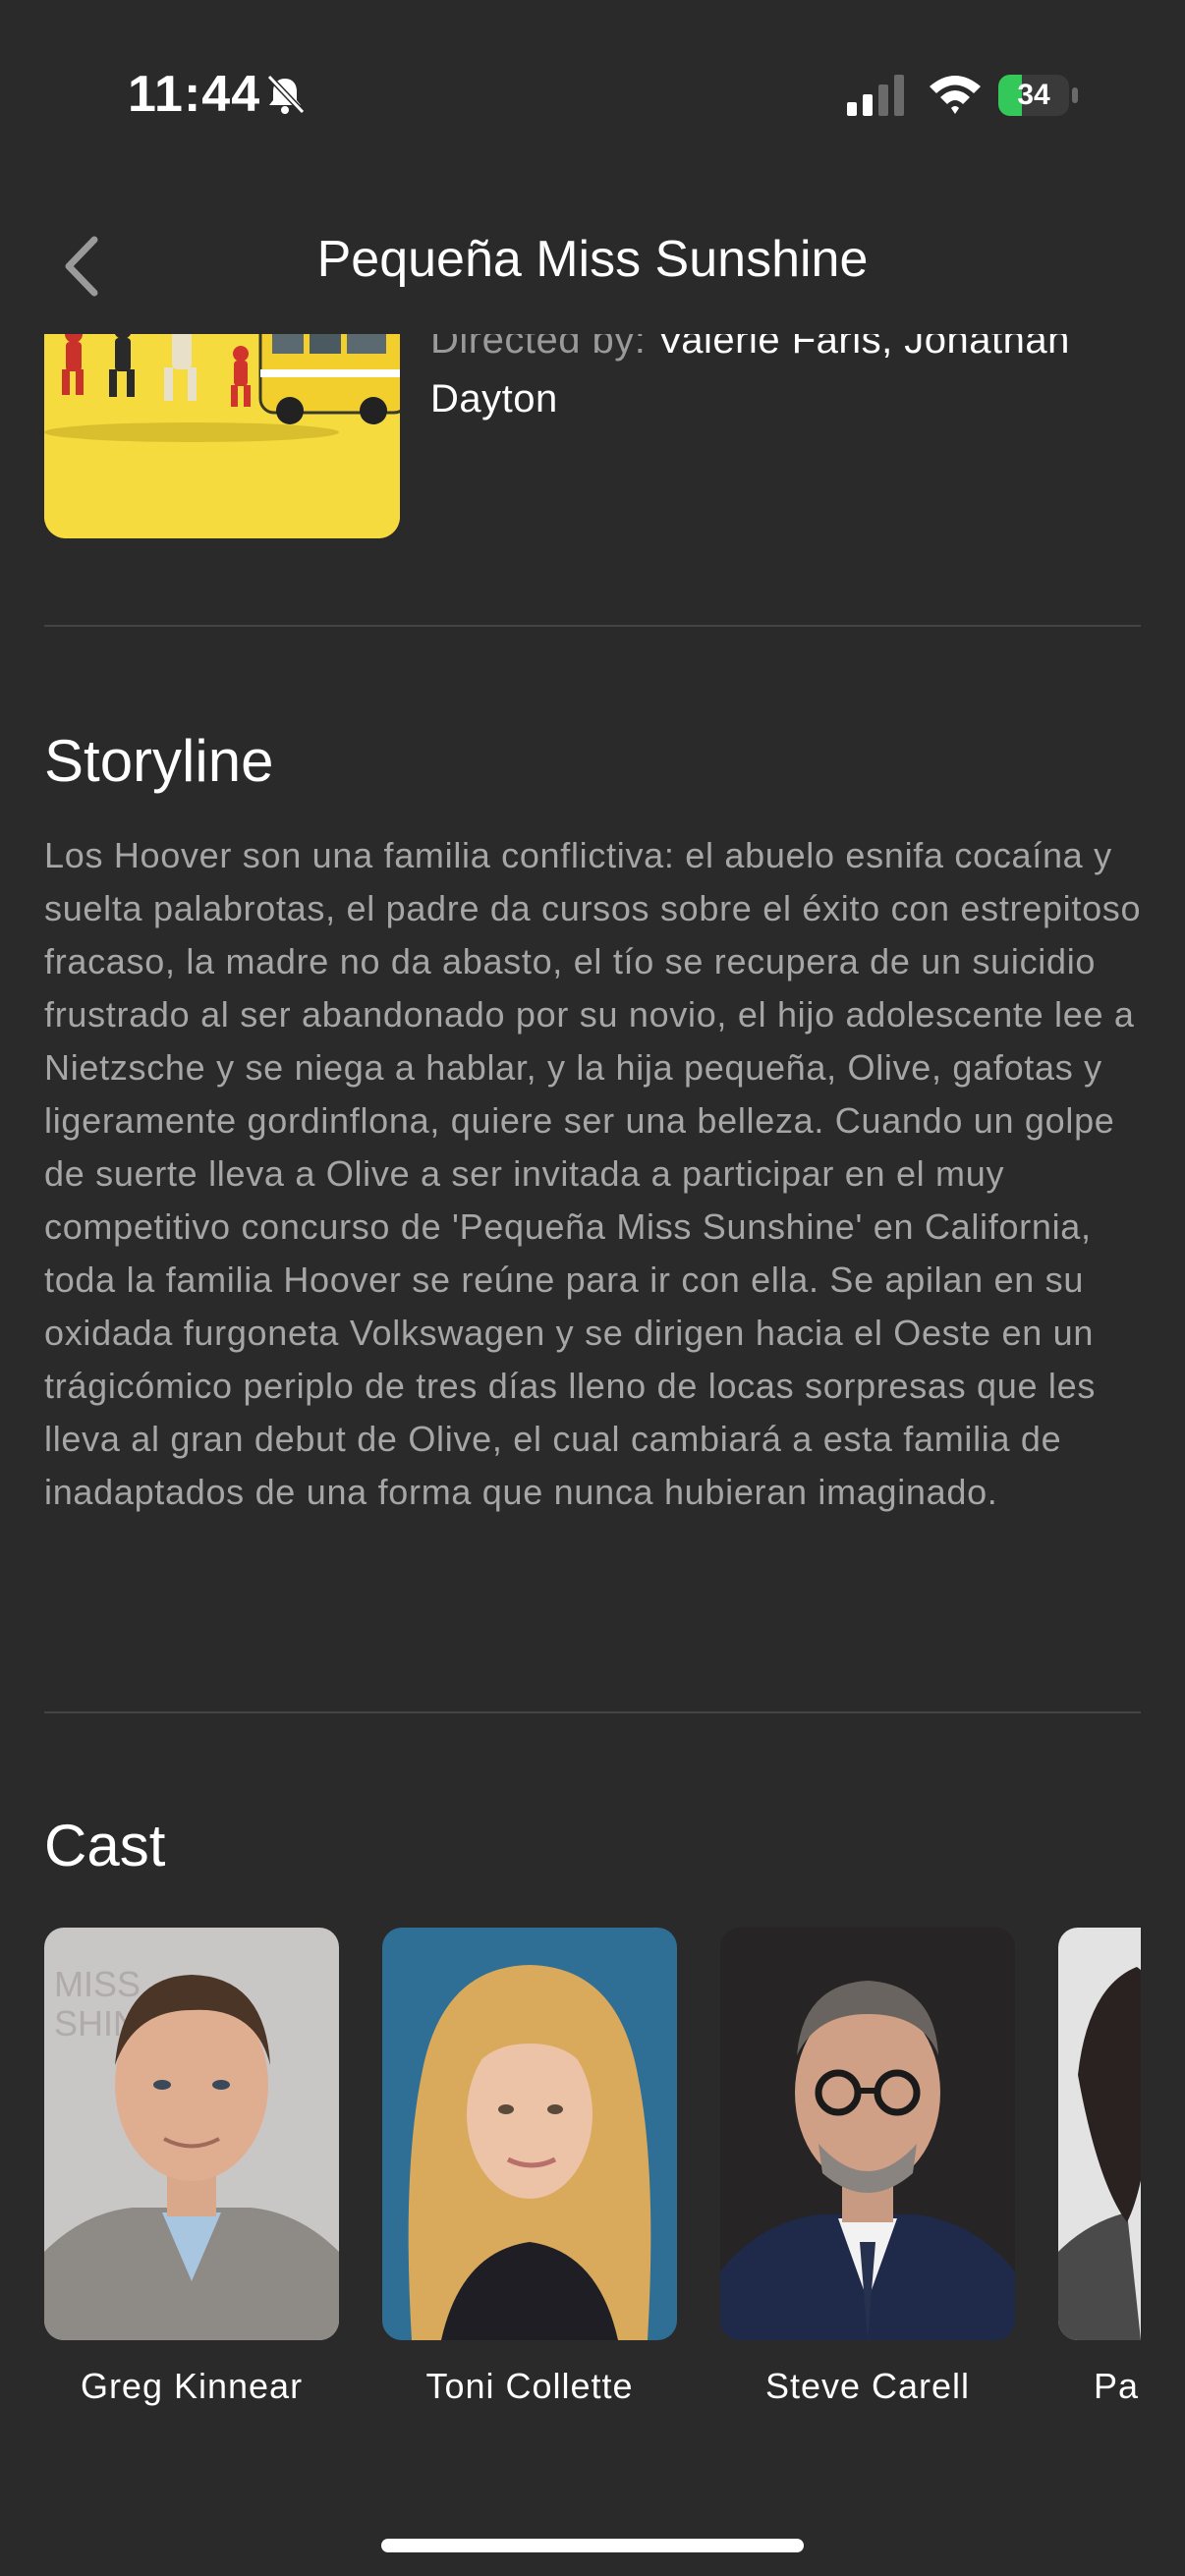 Image resolution: width=1185 pixels, height=2576 pixels. I want to click on battery-body: 34, so click(1034, 95).